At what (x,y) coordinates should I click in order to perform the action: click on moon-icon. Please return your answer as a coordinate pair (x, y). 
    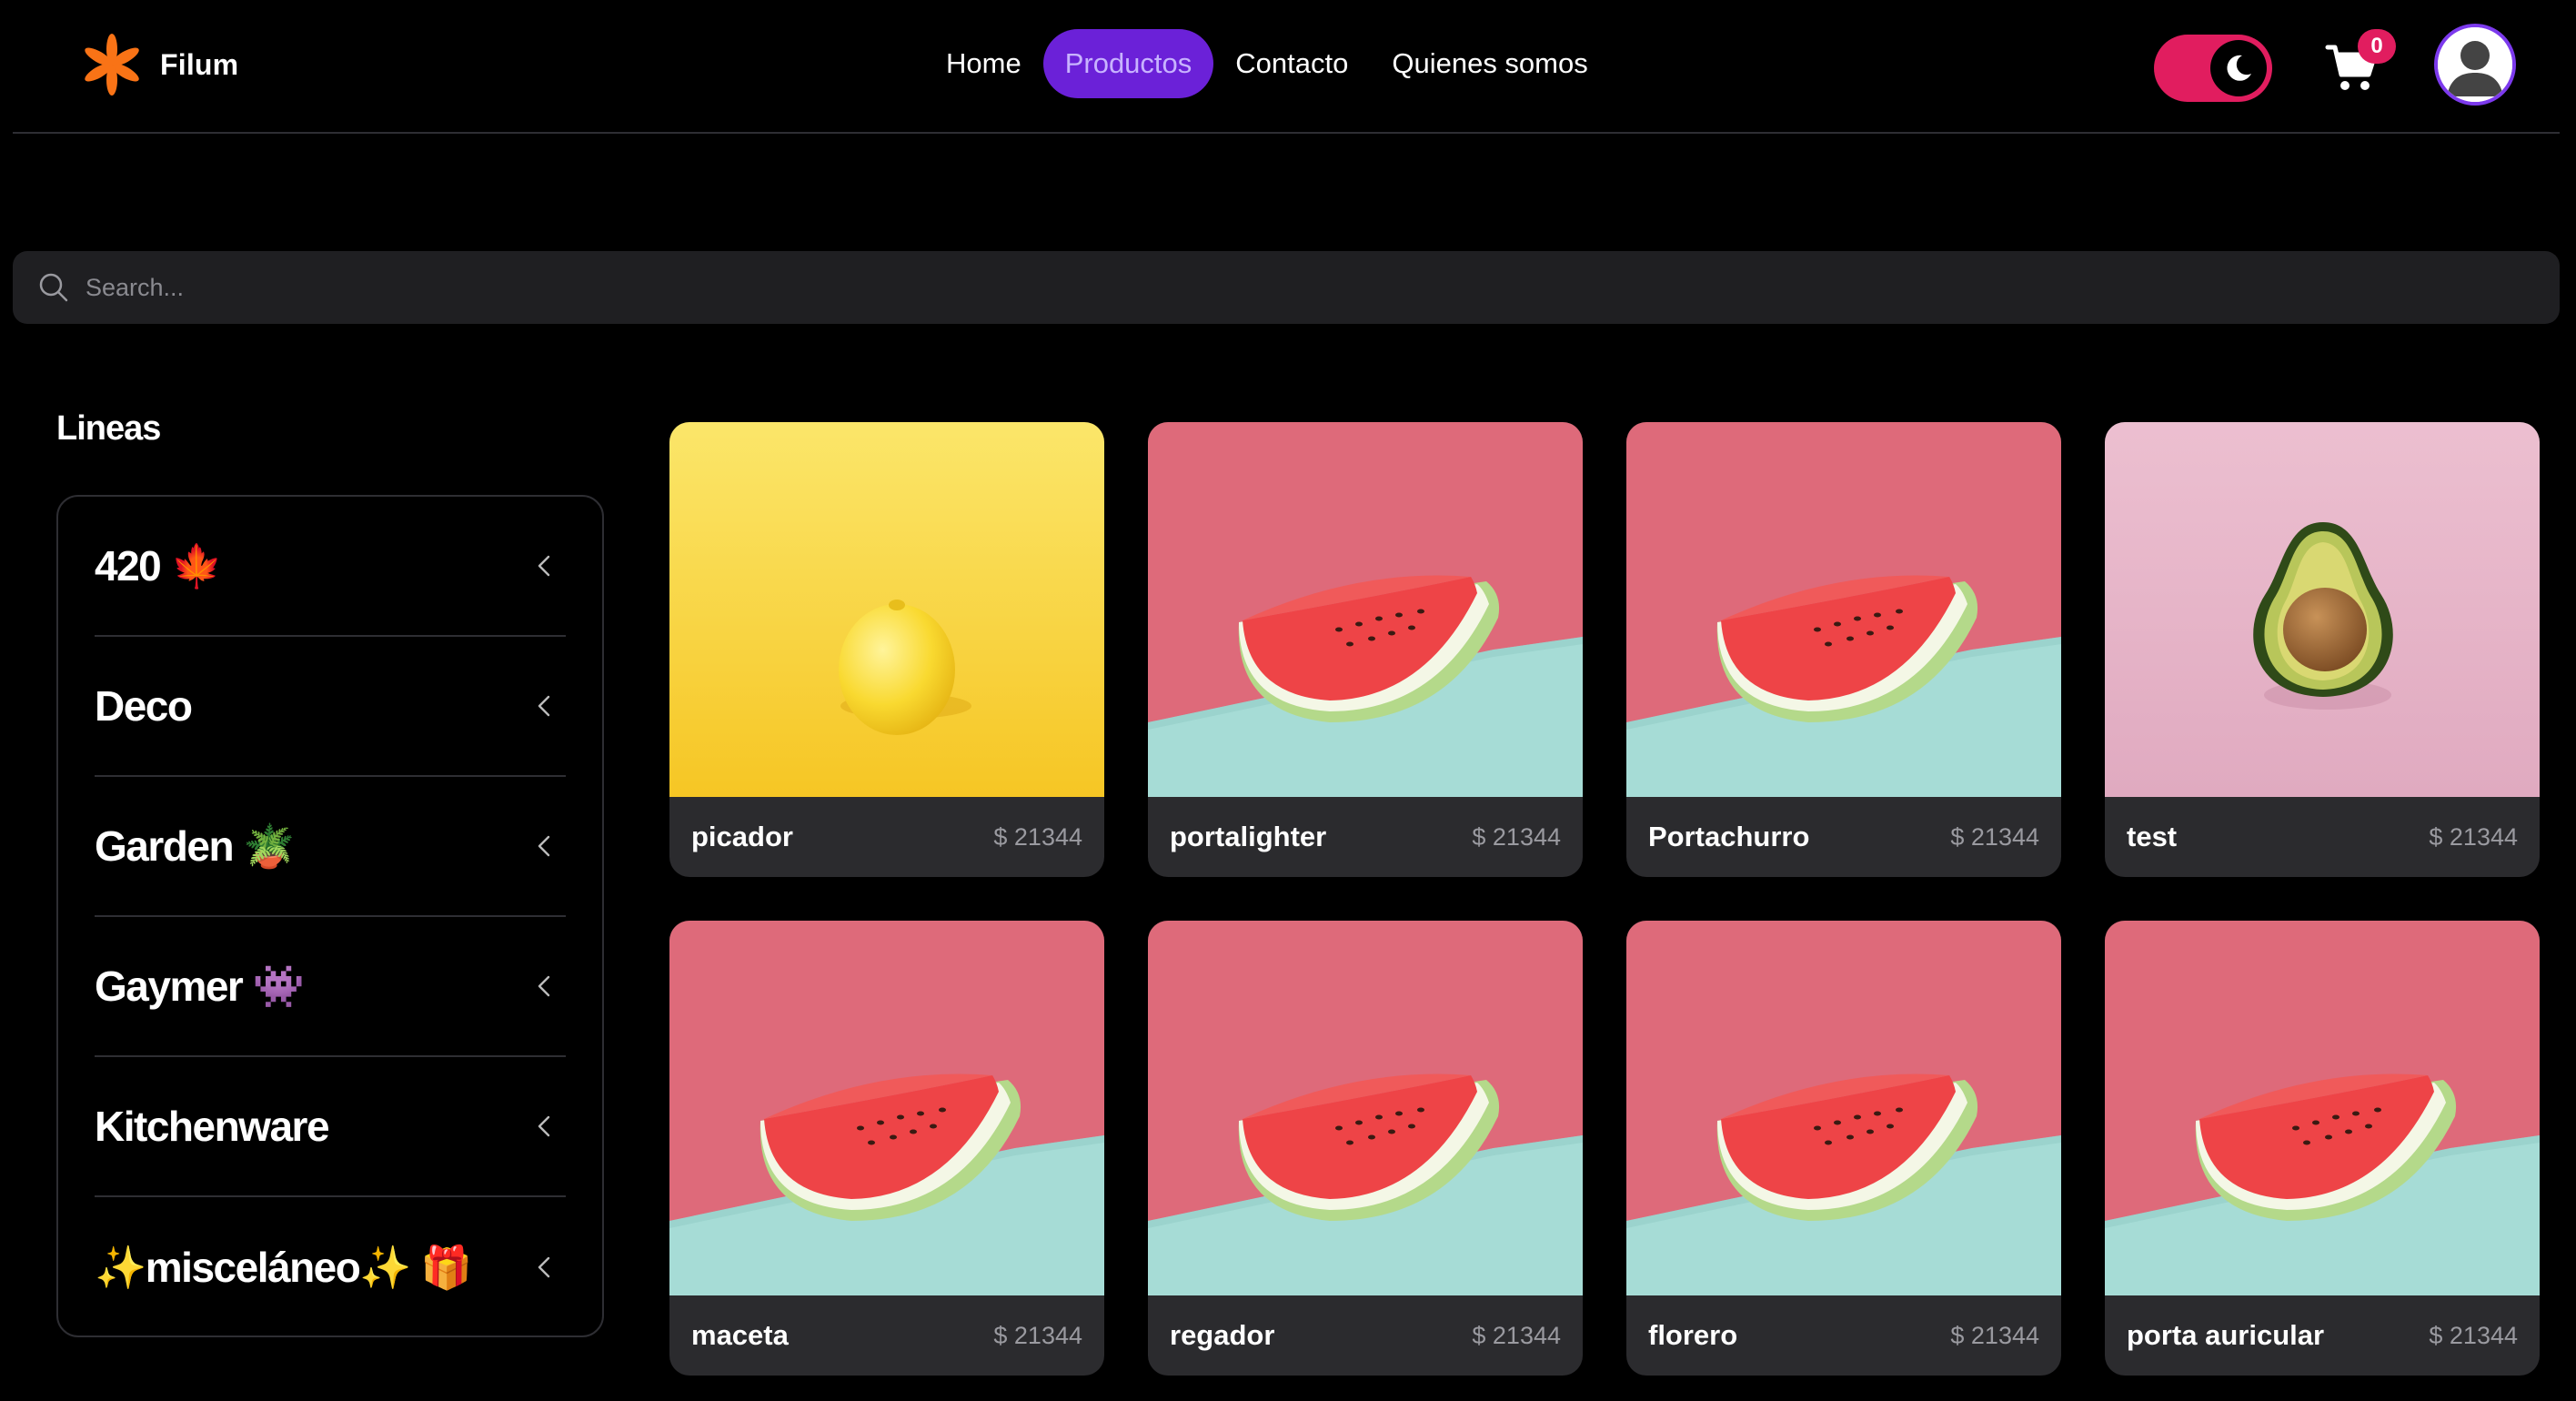
    Looking at the image, I should click on (2239, 68).